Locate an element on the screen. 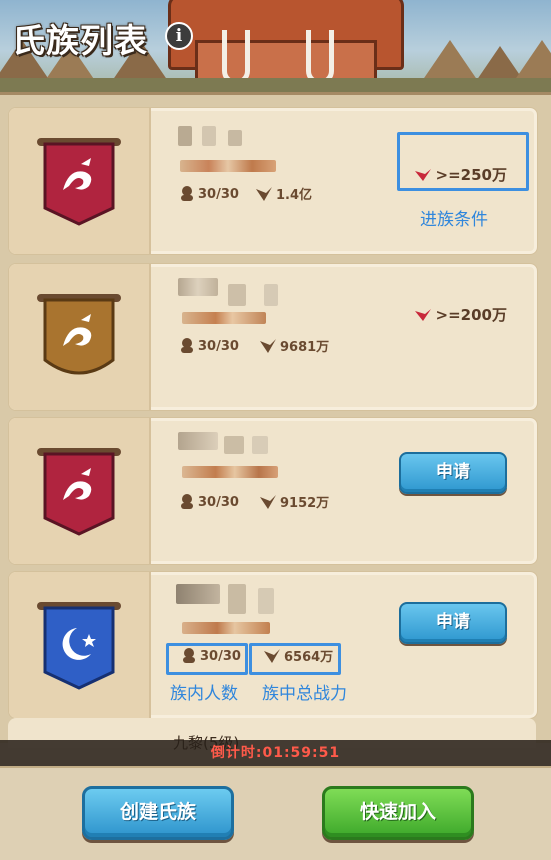 This screenshot has height=860, width=551. blue-moon-banner-icon is located at coordinates (79, 646).